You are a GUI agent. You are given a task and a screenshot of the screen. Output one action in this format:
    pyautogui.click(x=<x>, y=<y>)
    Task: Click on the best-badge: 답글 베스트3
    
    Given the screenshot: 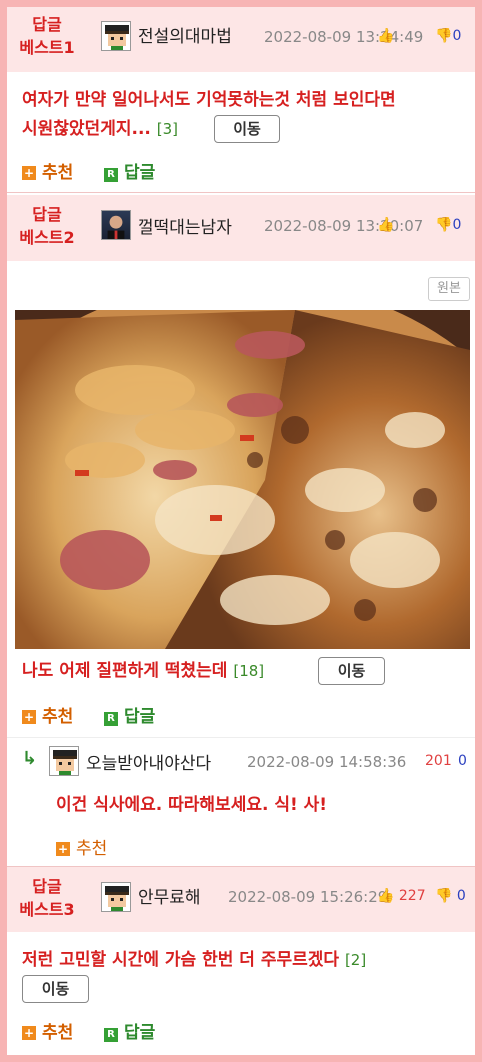 What is the action you would take?
    pyautogui.click(x=47, y=898)
    